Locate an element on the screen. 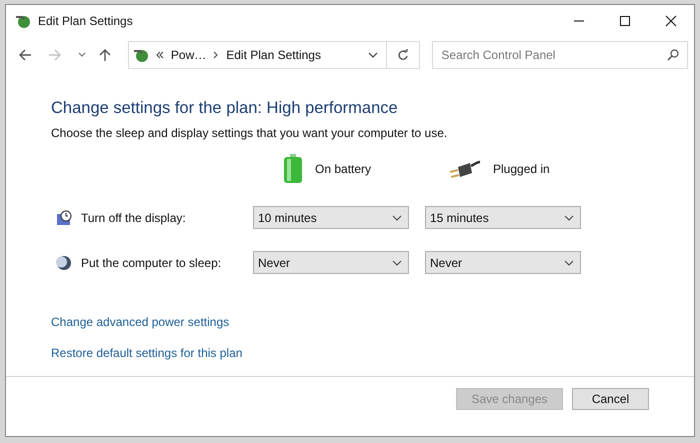  cancel-button: Cancel is located at coordinates (610, 399).